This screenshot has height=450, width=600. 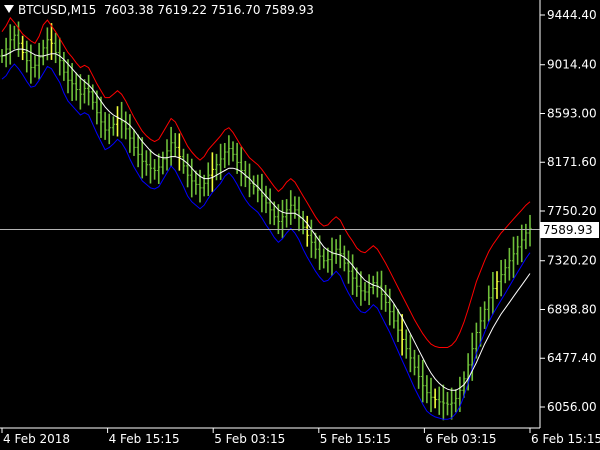 I want to click on x-tick-label: 6 Feb 15:15, so click(x=565, y=439).